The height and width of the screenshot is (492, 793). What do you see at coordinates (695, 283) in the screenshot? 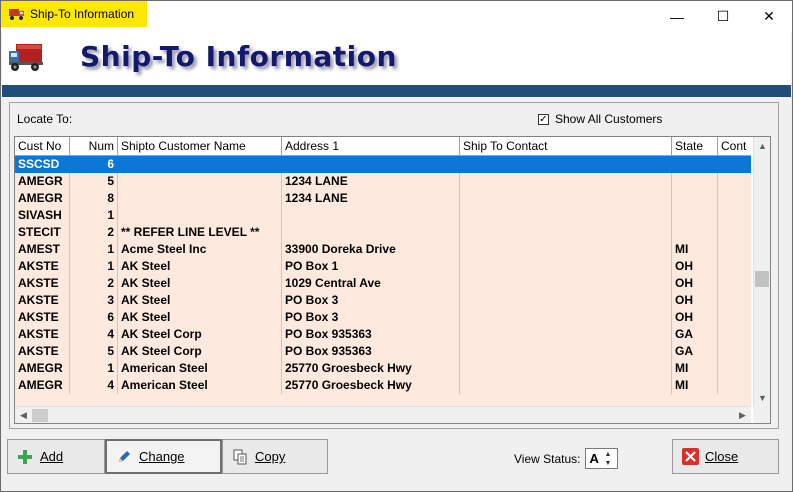
I see `cell-state: OH` at bounding box center [695, 283].